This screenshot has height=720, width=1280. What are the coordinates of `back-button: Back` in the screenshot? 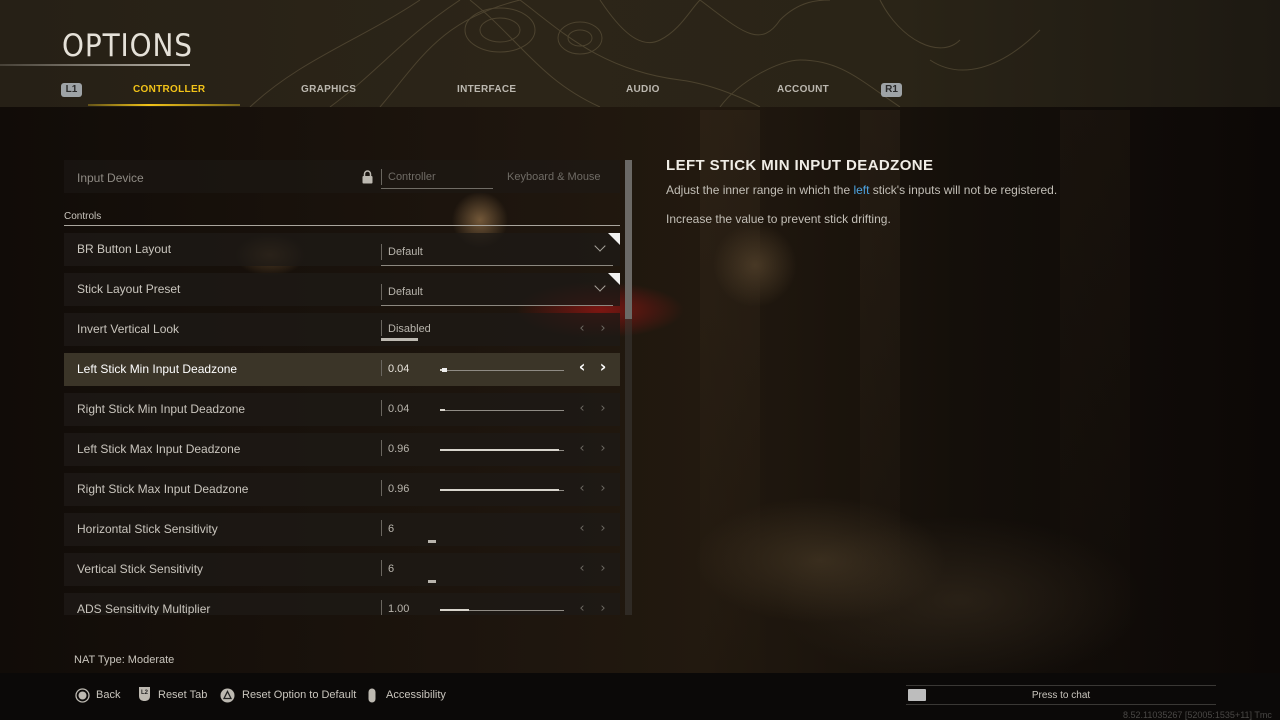 It's located at (108, 695).